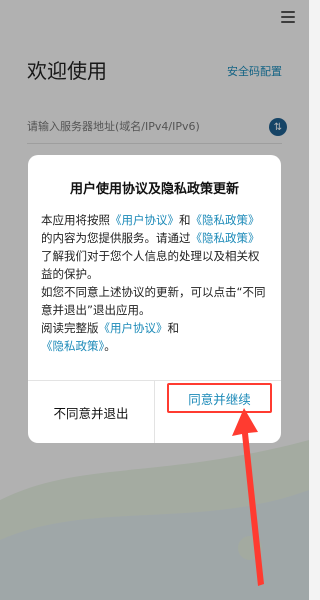  Describe the element at coordinates (144, 220) in the screenshot. I see `user-agreement-link: 《用户协议》` at that location.